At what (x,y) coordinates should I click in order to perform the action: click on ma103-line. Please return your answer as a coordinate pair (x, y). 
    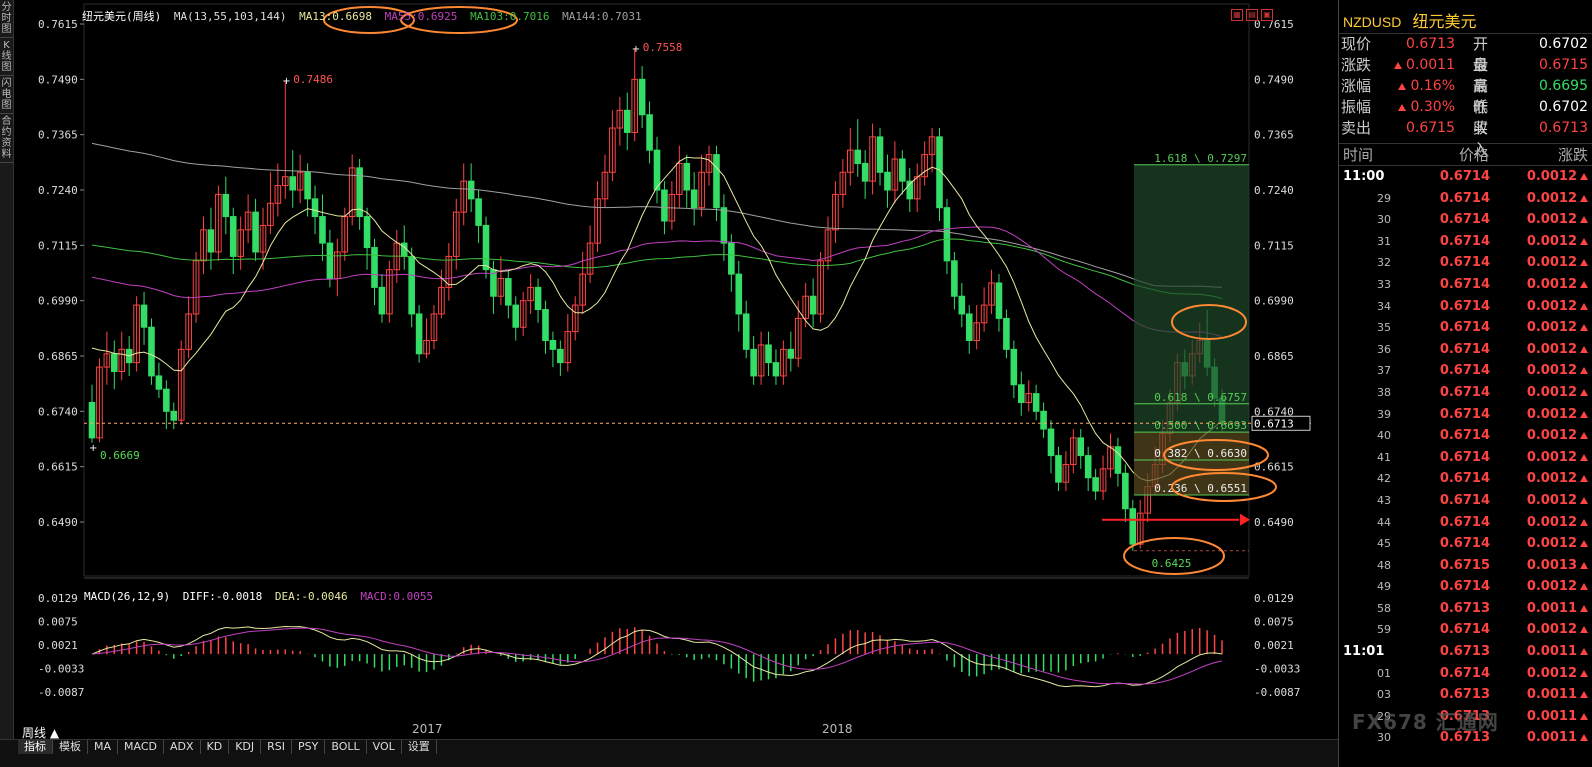
    Looking at the image, I should click on (657, 269).